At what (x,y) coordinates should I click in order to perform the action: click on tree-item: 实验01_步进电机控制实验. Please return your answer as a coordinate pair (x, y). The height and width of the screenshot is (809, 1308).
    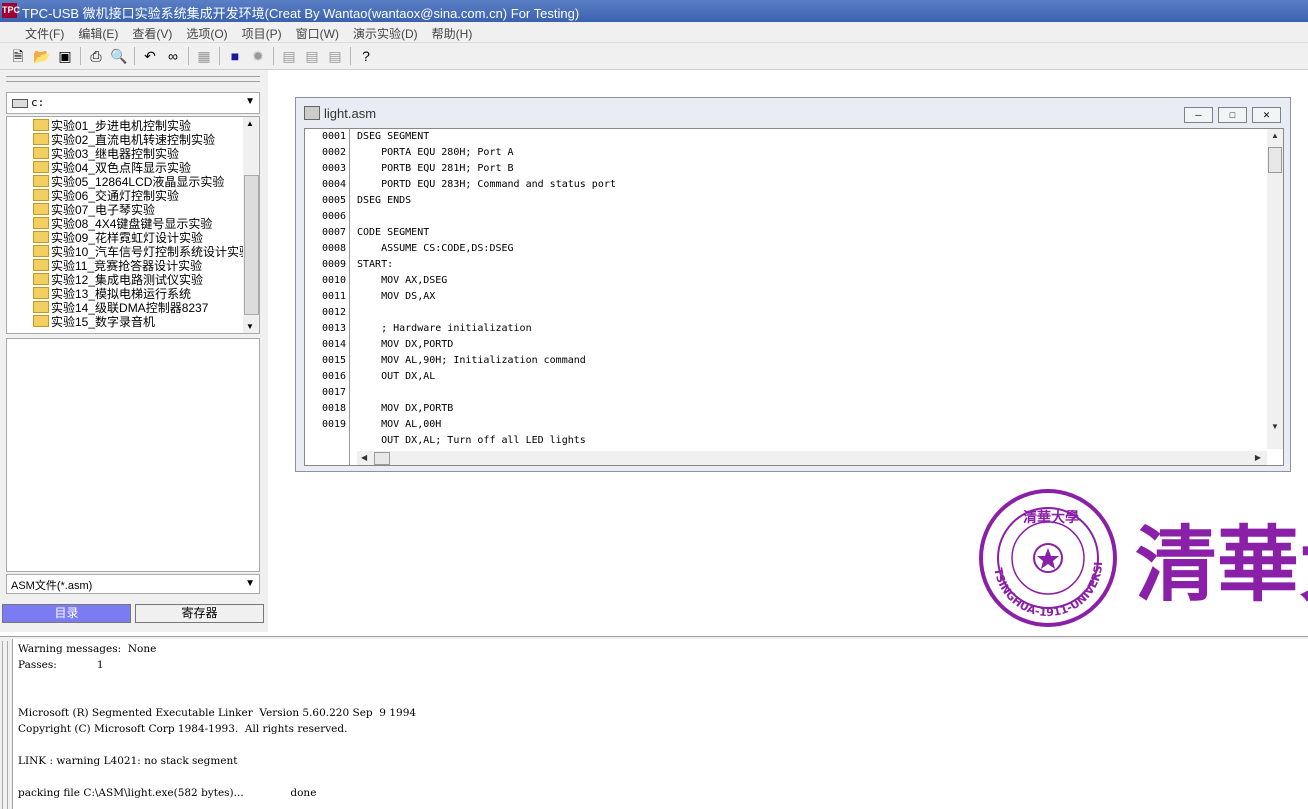
    Looking at the image, I should click on (112, 126).